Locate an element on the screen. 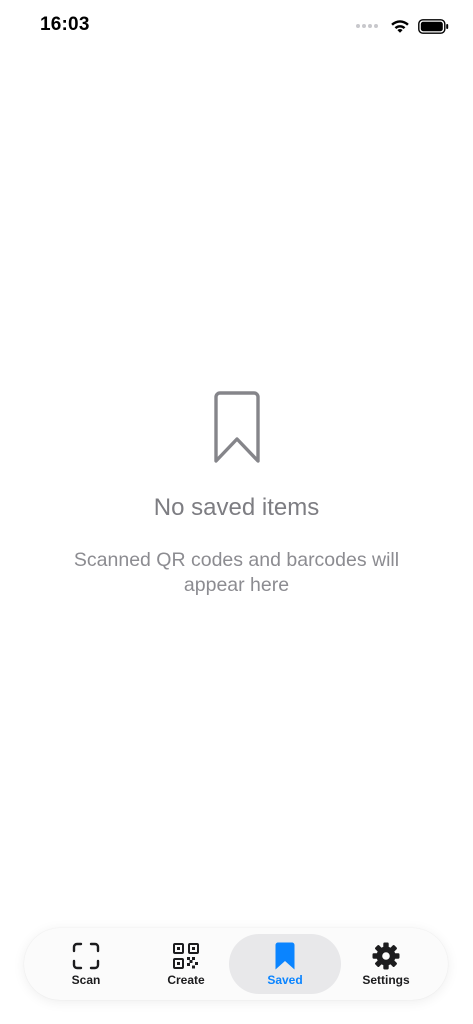 Image resolution: width=473 pixels, height=1024 pixels. tab-create: Create is located at coordinates (186, 964).